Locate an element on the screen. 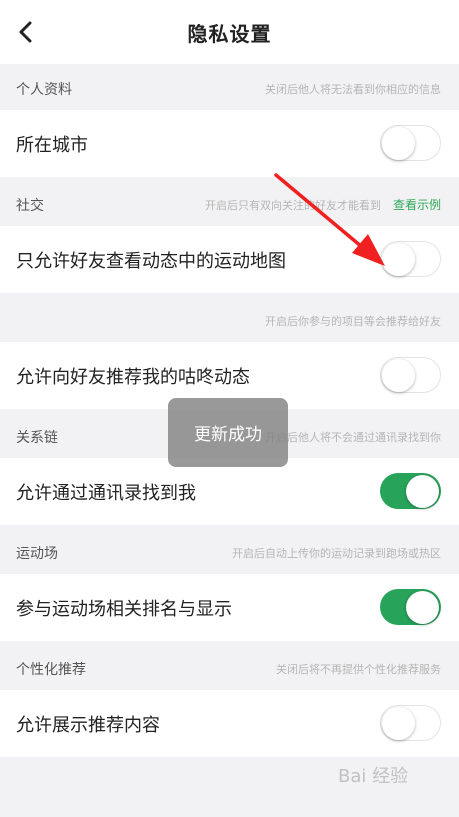 This screenshot has height=817, width=459. page-title: 隐私设置 is located at coordinates (229, 34).